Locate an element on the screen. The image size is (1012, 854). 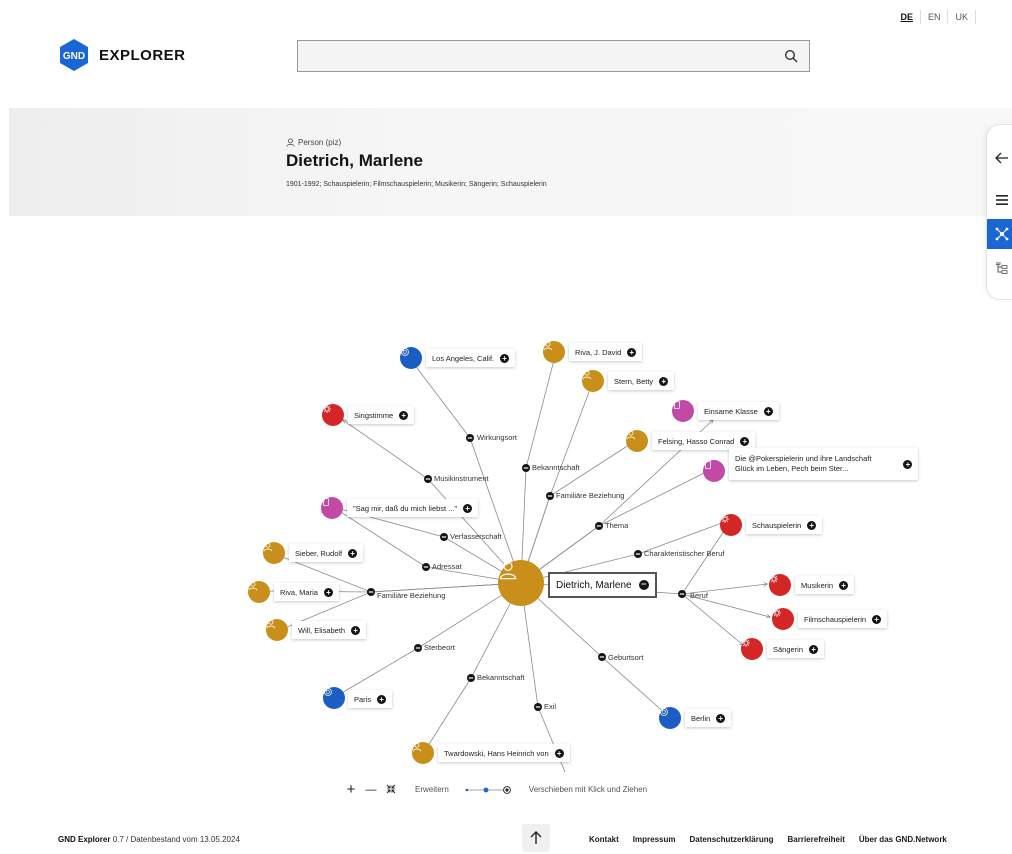
footer-link-impressum: Impressum is located at coordinates (654, 839).